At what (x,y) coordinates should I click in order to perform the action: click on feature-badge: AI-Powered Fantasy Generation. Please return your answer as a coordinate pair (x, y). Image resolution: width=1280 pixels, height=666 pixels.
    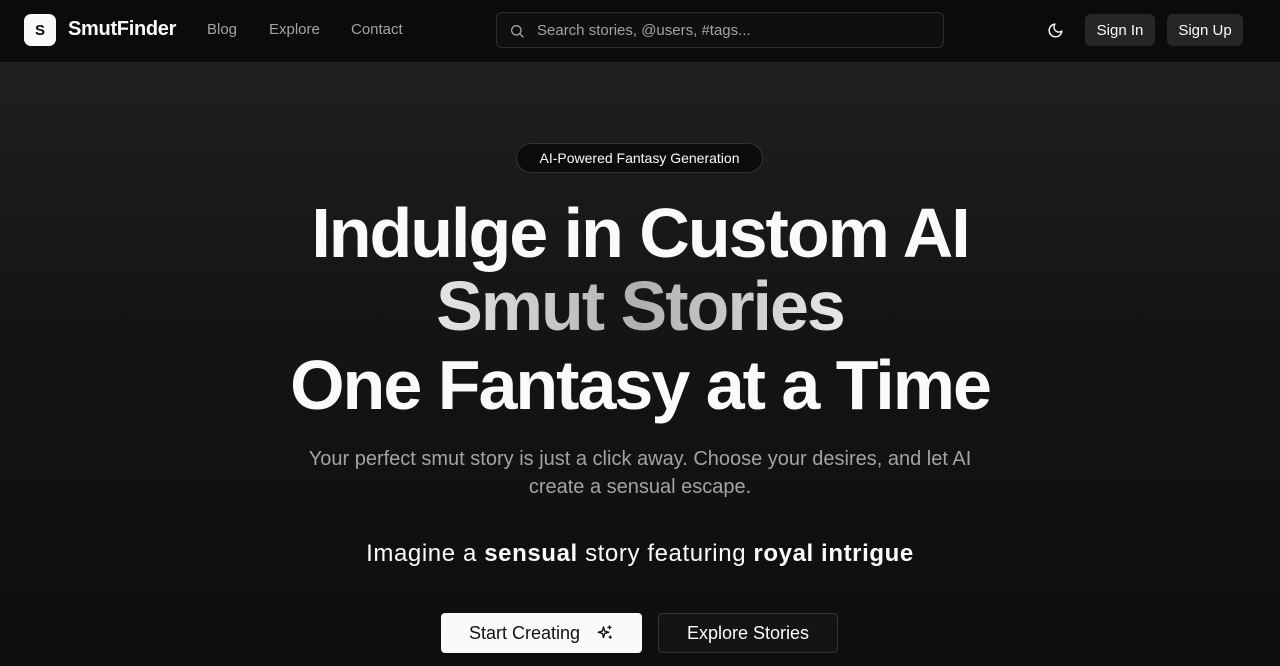
    Looking at the image, I should click on (639, 158).